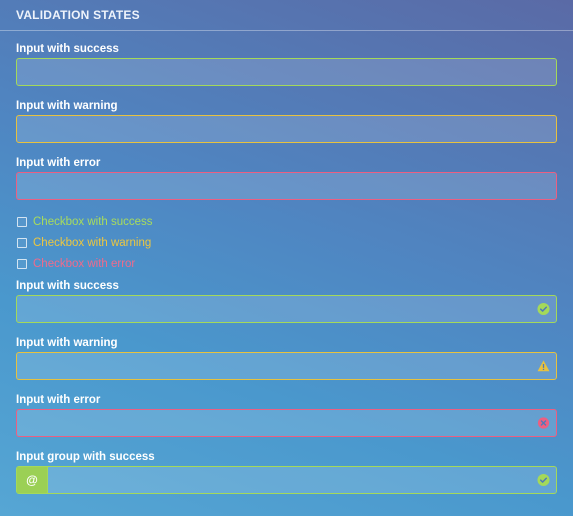 The height and width of the screenshot is (516, 573). Describe the element at coordinates (32, 480) in the screenshot. I see `at-sign-addon: @` at that location.